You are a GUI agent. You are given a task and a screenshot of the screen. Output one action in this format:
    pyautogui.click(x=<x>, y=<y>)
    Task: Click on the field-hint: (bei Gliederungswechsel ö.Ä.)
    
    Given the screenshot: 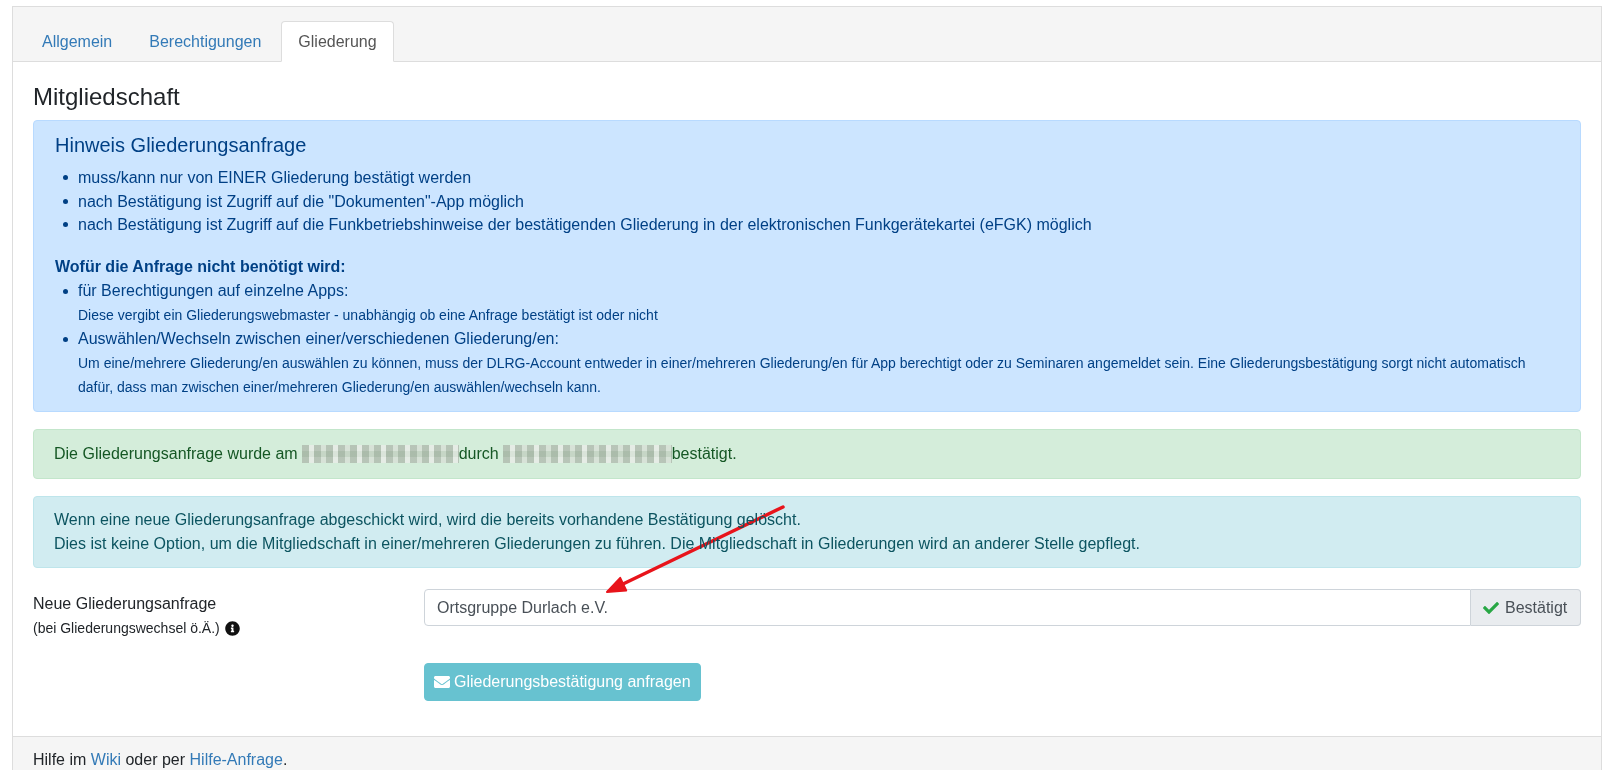 What is the action you would take?
    pyautogui.click(x=126, y=628)
    